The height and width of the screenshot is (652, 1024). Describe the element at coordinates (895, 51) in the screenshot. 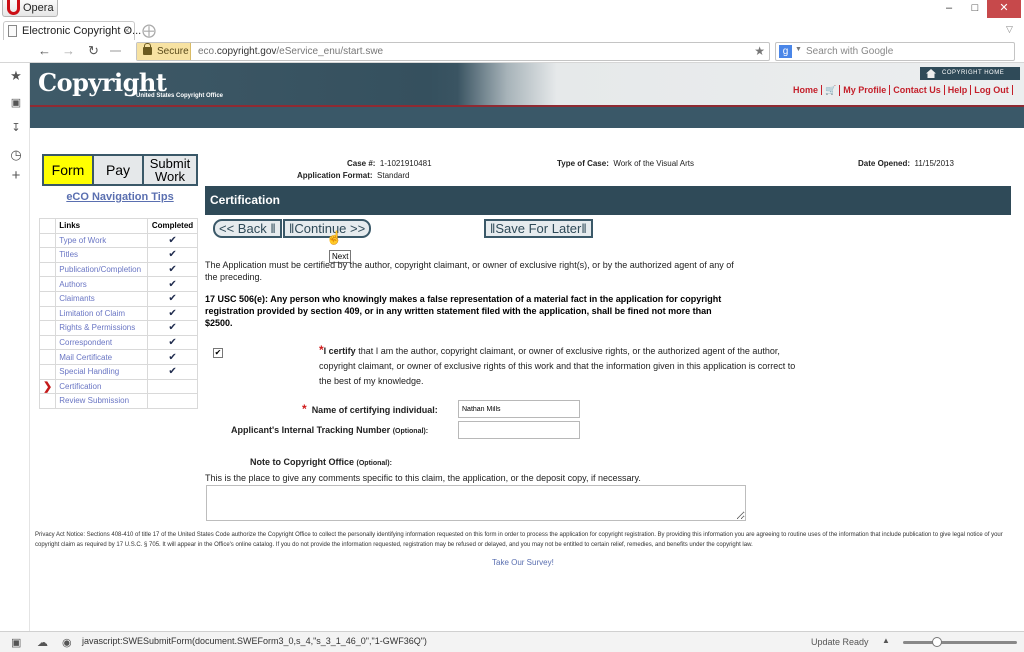

I see `search-field: g ▼ Search with Google` at that location.